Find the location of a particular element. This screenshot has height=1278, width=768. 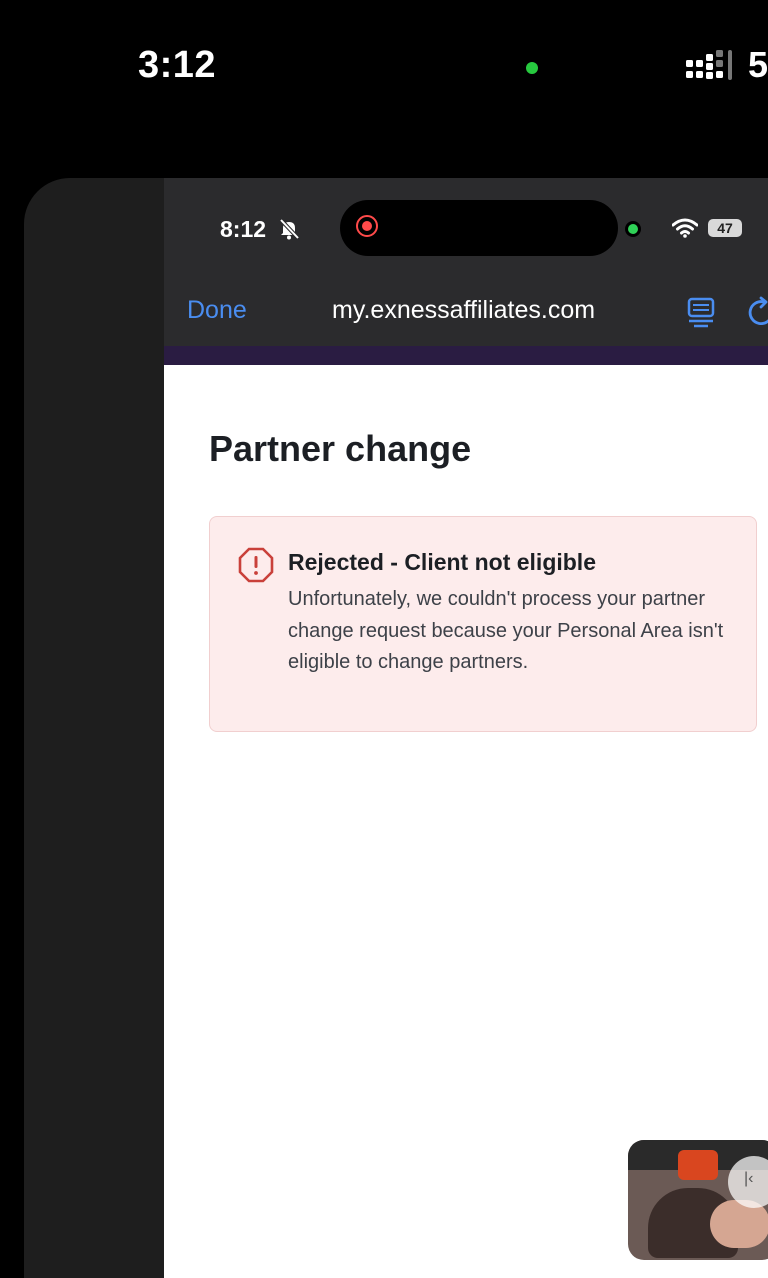

alert-title: Rejected - Client not eligible is located at coordinates (442, 562).